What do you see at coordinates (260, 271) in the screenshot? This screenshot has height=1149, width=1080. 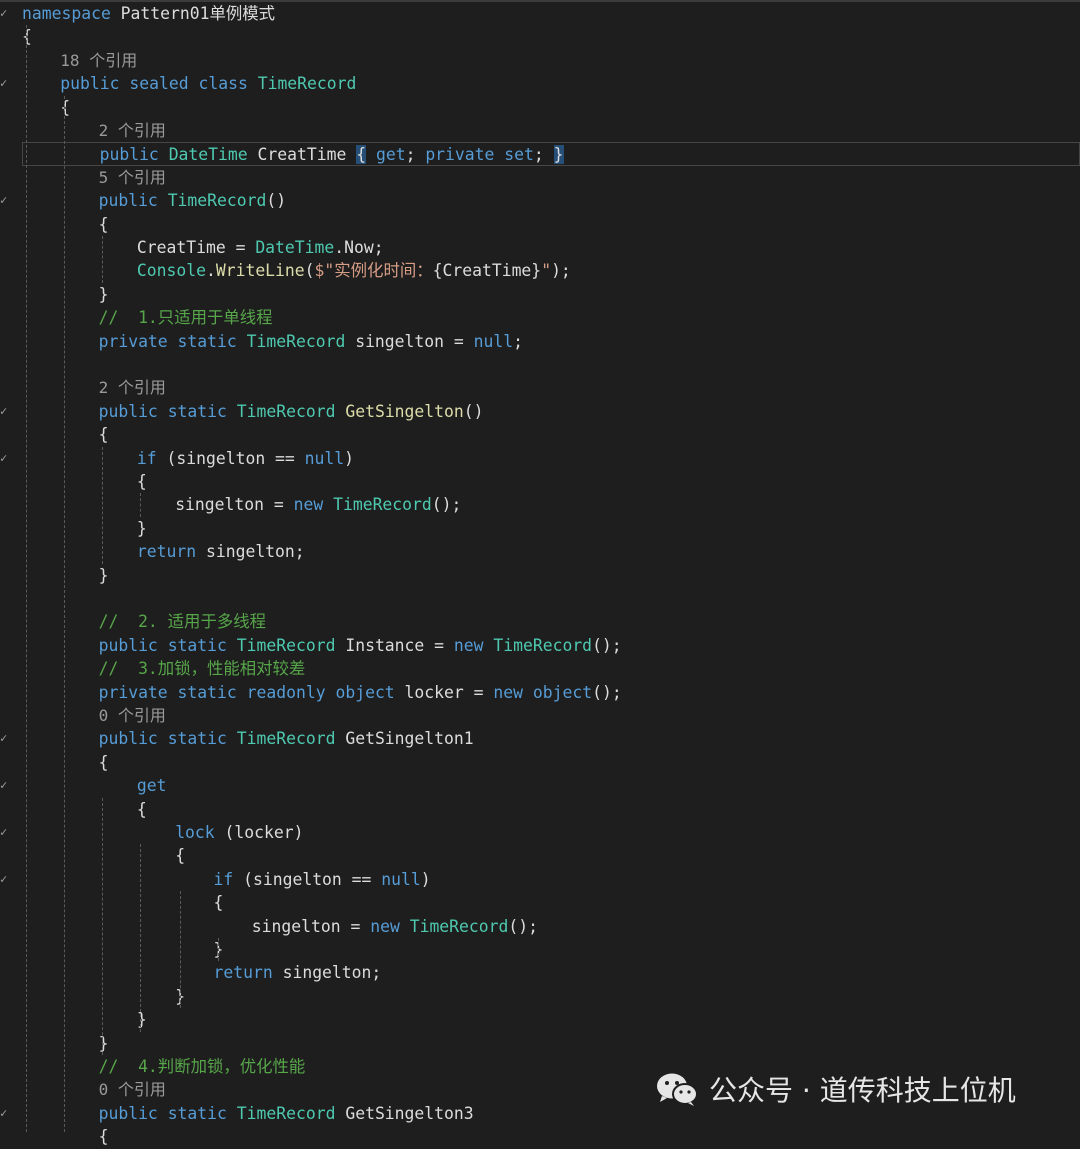 I see `method-name: WriteLine` at bounding box center [260, 271].